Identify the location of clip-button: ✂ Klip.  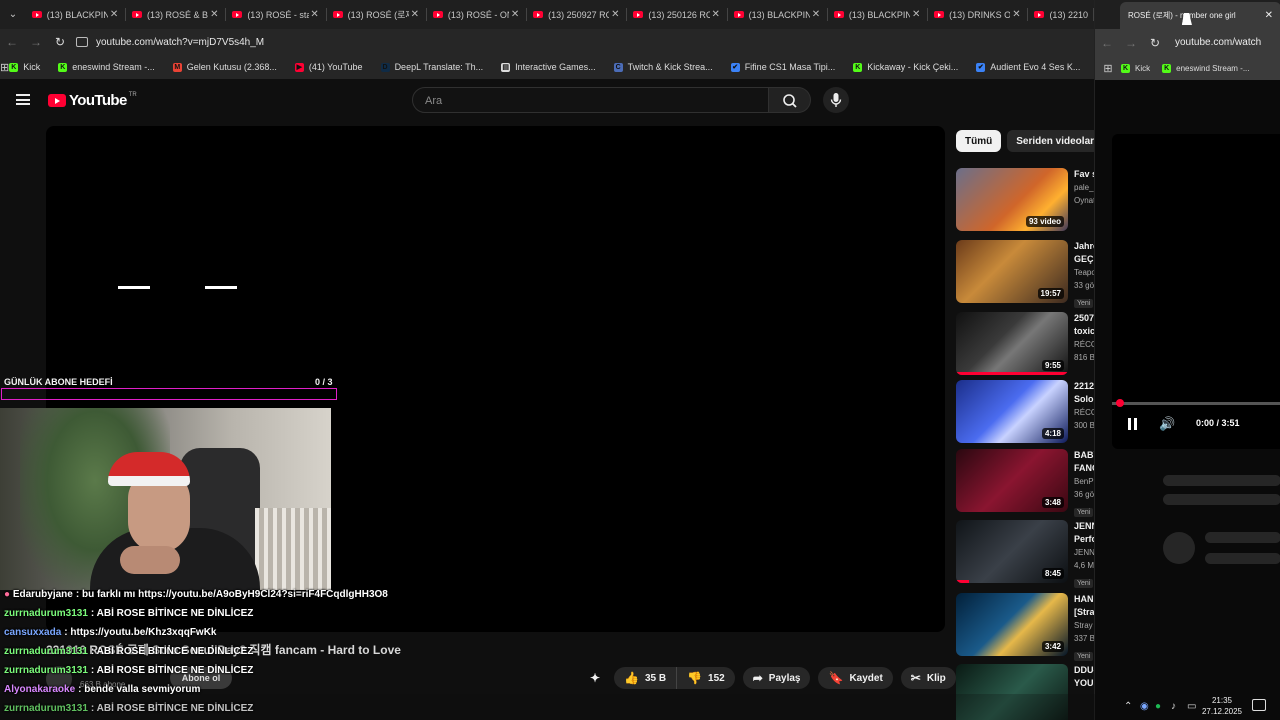
(928, 678).